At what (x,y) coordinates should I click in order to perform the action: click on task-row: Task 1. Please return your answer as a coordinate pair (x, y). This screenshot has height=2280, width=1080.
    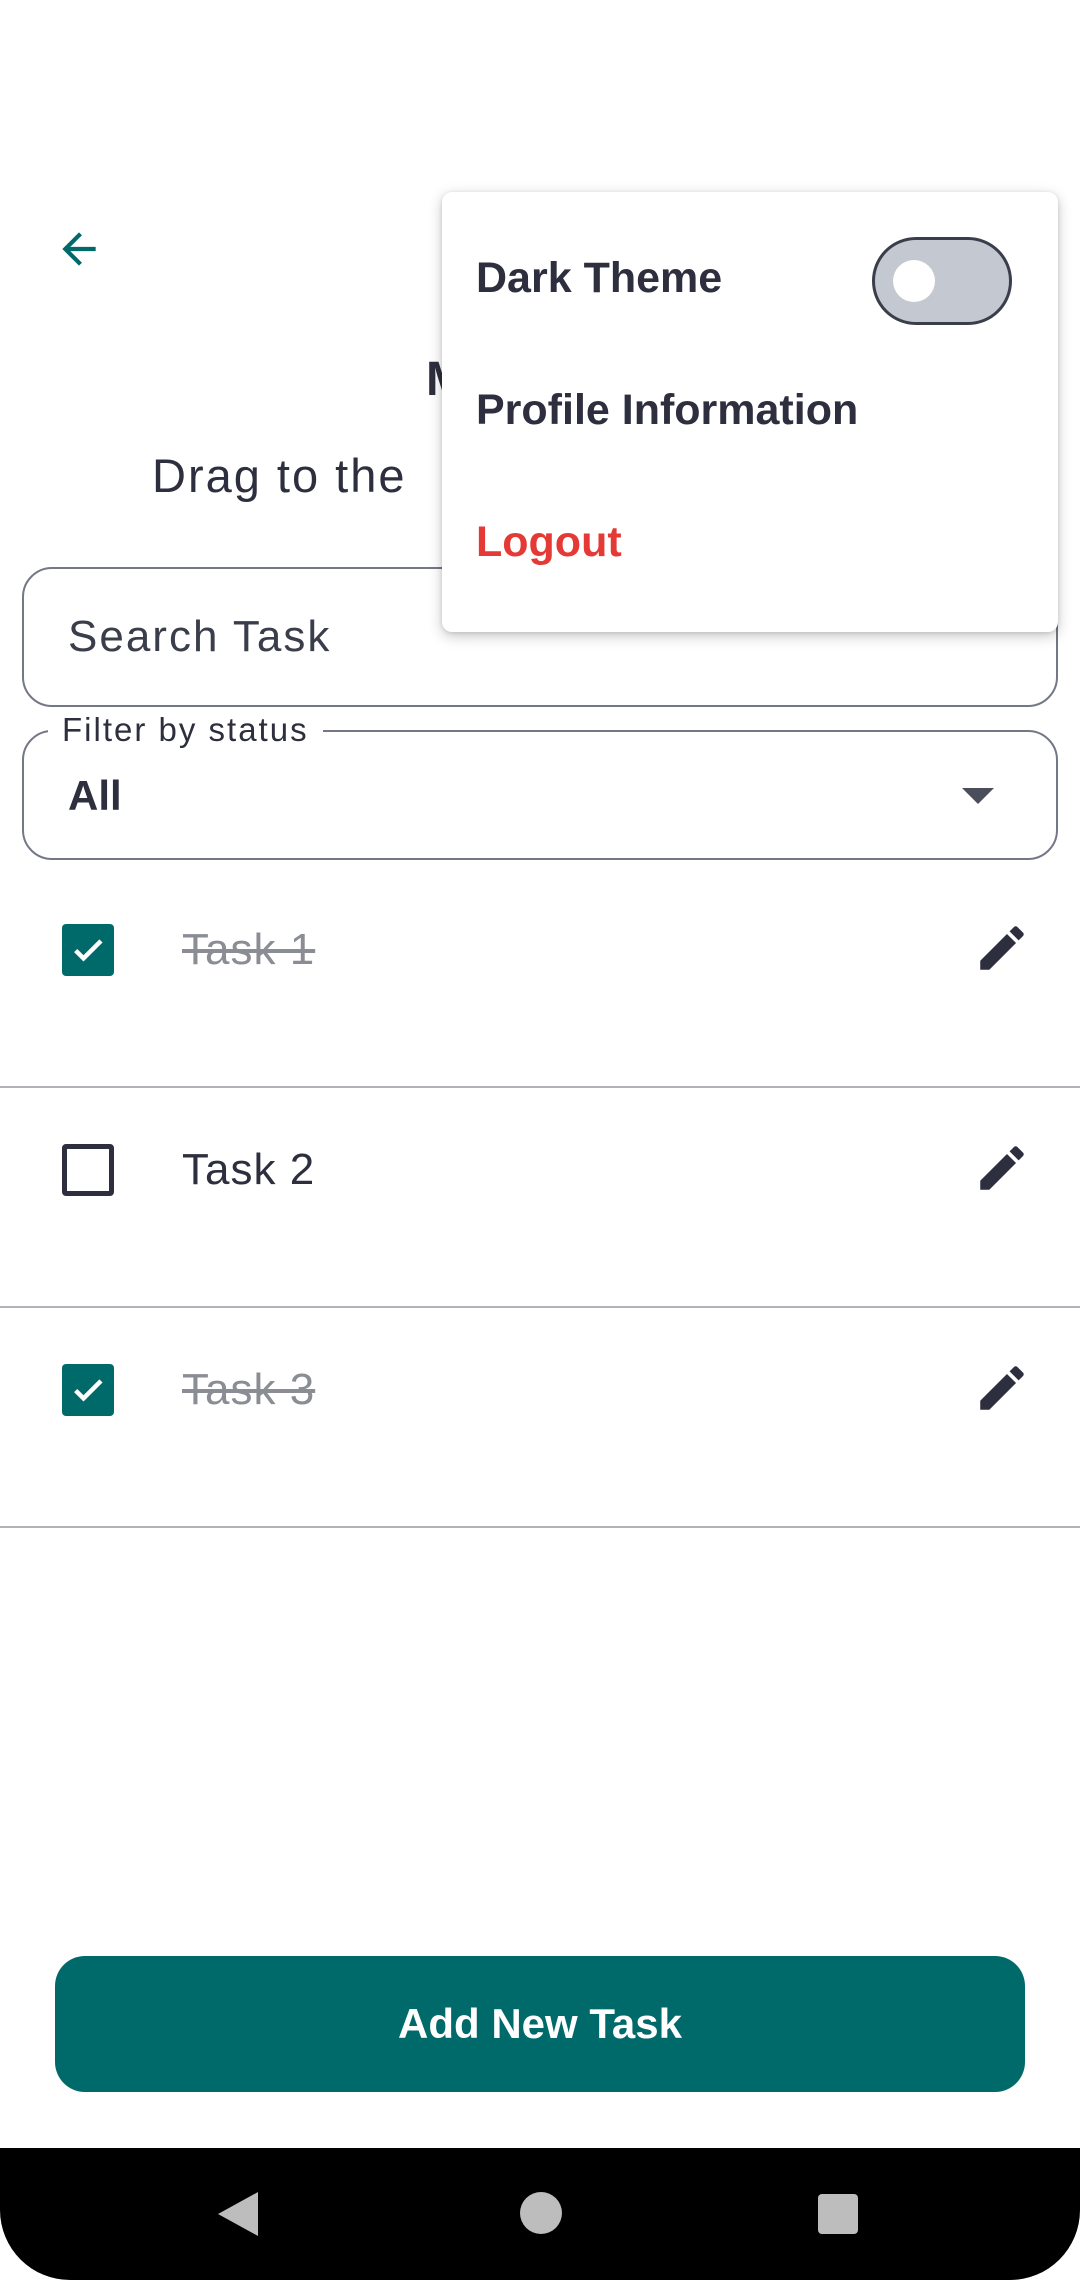
    Looking at the image, I should click on (540, 978).